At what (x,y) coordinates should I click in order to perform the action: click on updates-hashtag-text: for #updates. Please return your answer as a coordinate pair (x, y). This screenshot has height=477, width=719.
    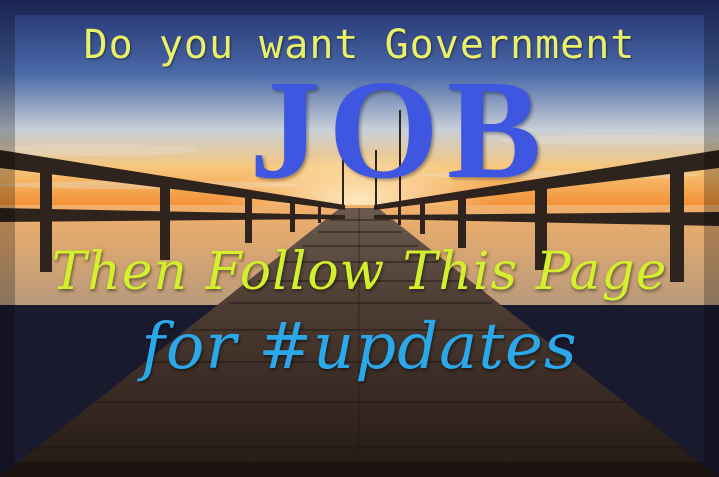
    Looking at the image, I should click on (359, 347).